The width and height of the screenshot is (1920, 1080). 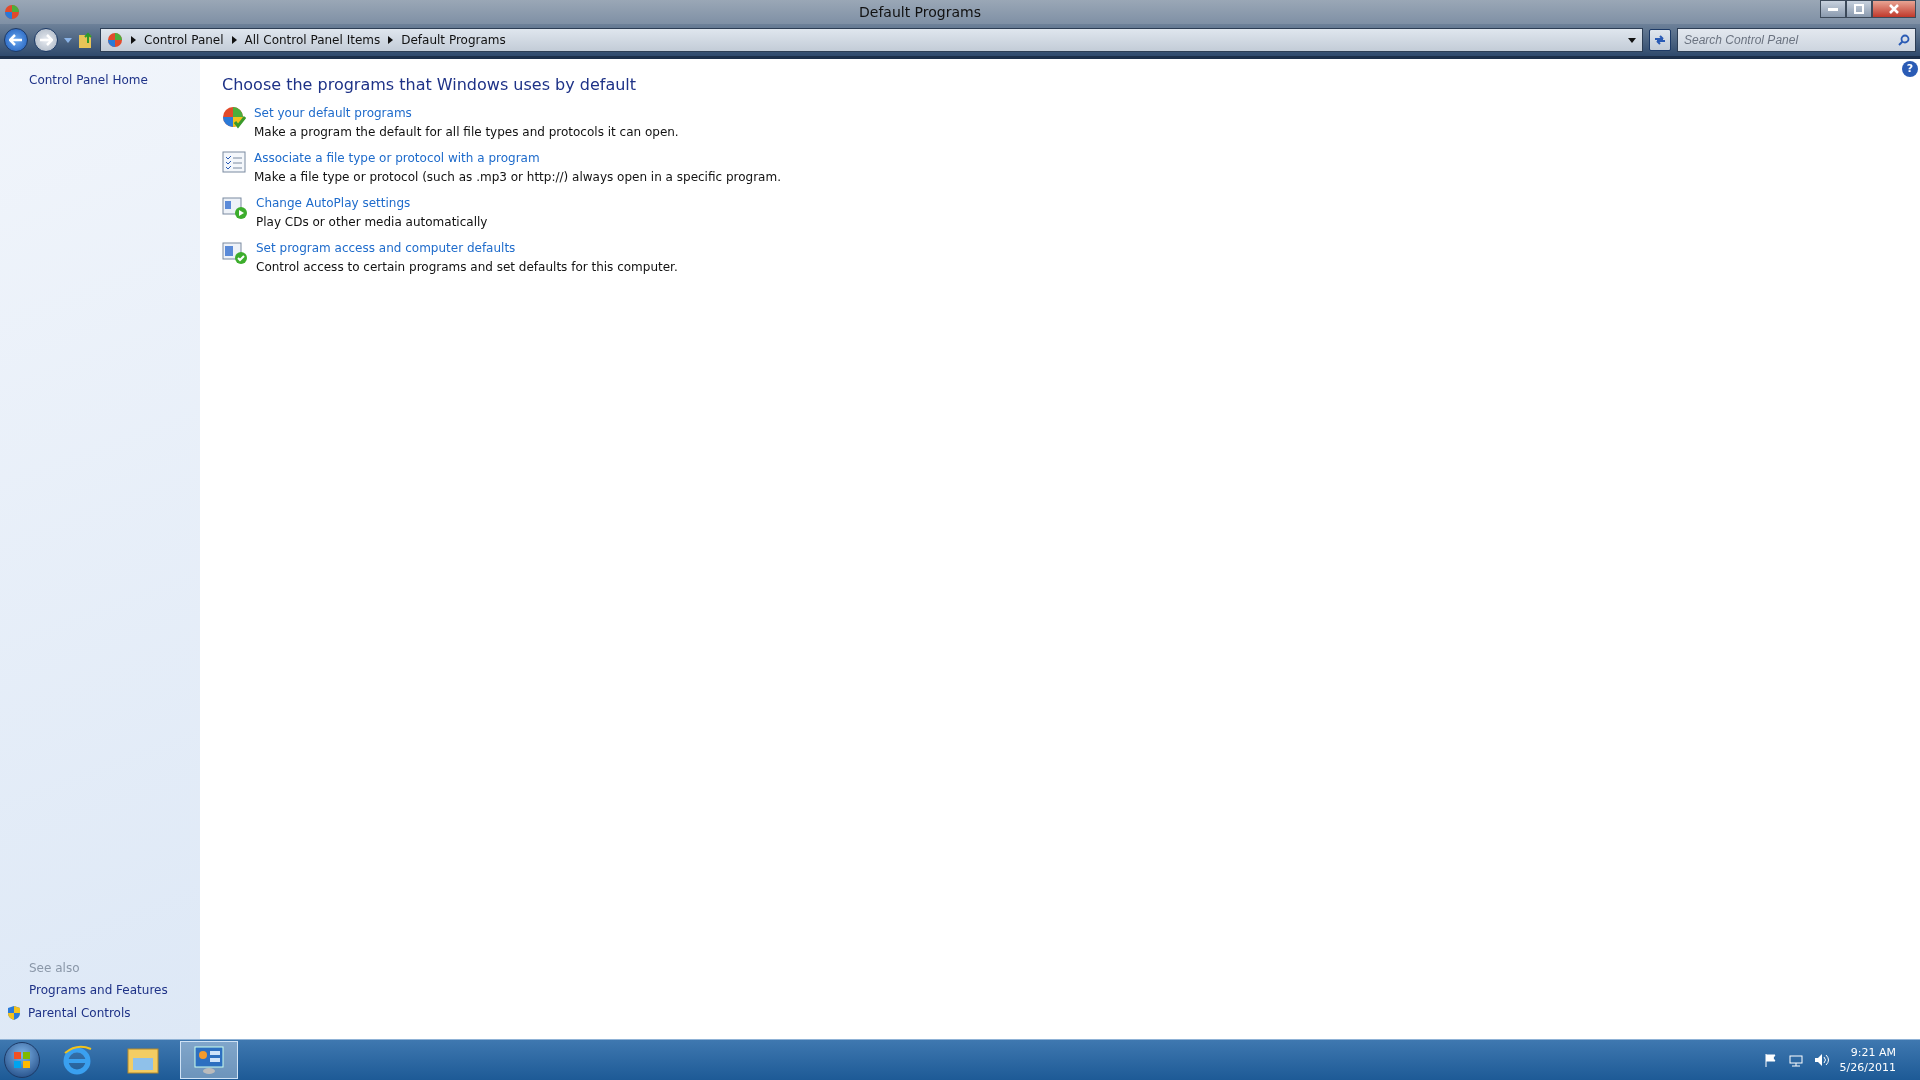 What do you see at coordinates (1910, 69) in the screenshot?
I see `help-button: ?` at bounding box center [1910, 69].